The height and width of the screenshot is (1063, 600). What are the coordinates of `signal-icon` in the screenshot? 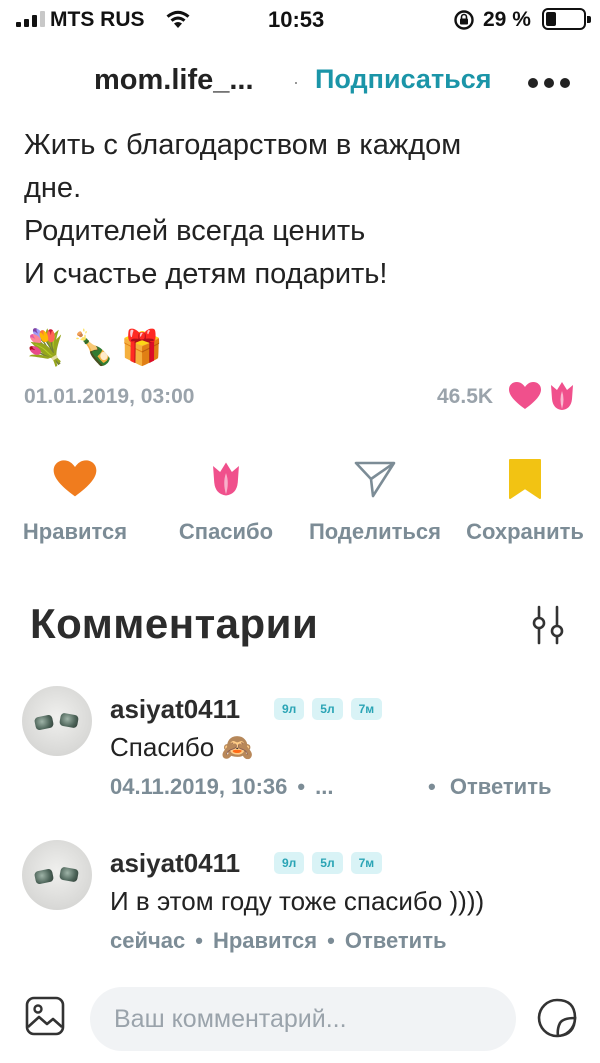 It's located at (30, 19).